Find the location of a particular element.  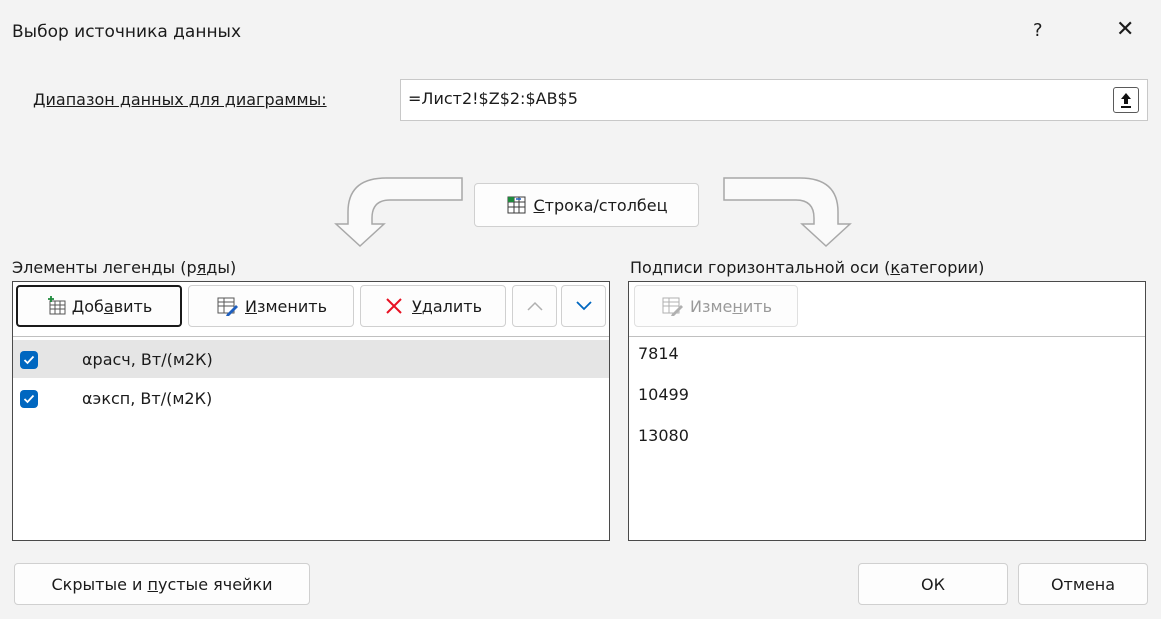

delete-series-button: Удалить is located at coordinates (433, 306).